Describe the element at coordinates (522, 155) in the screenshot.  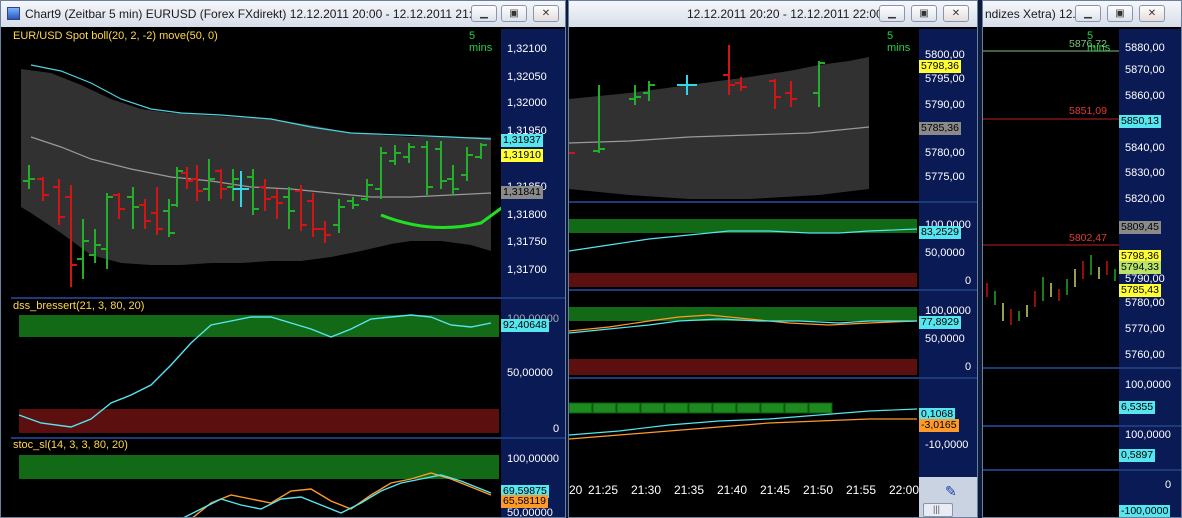
I see `price-tag-yellow: 1,31910` at that location.